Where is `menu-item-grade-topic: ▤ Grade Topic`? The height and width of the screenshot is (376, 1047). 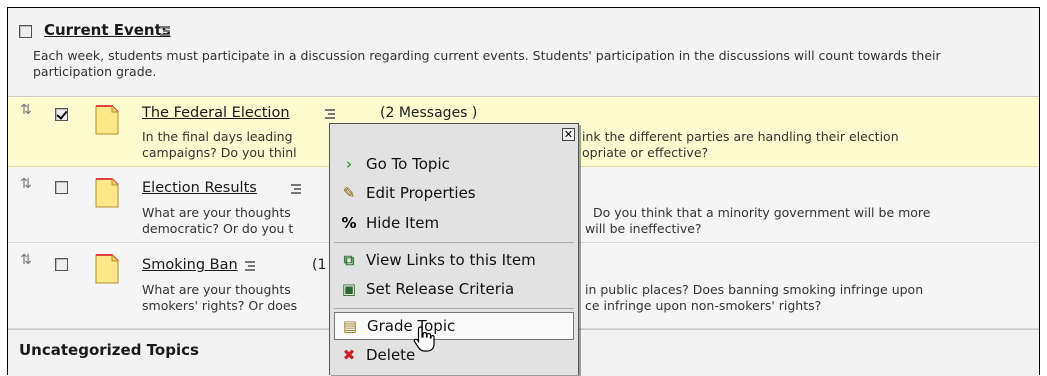 menu-item-grade-topic: ▤ Grade Topic is located at coordinates (454, 326).